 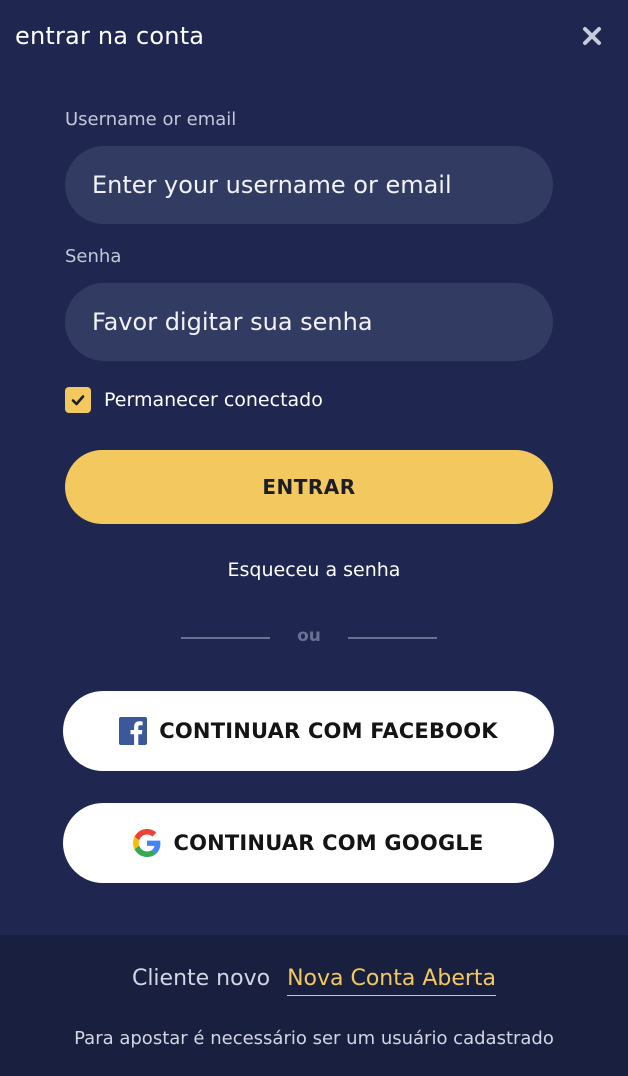 I want to click on login-button: ENTRAR, so click(x=309, y=487).